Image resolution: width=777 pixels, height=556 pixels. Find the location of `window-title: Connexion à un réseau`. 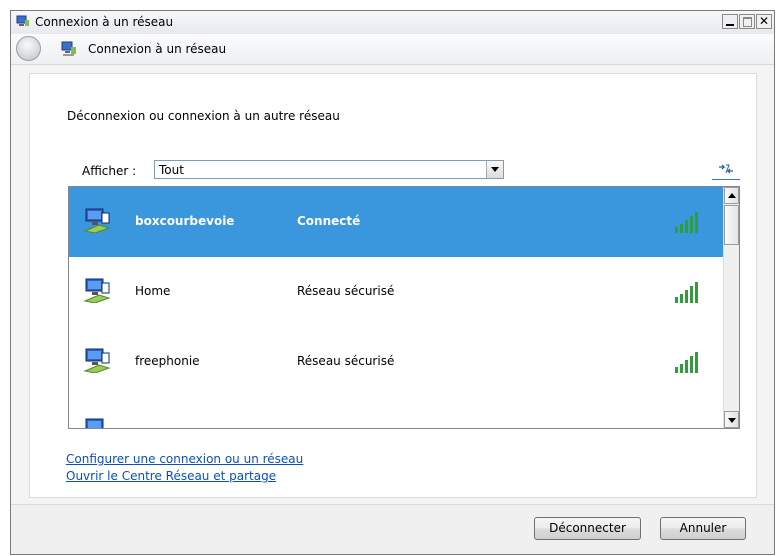

window-title: Connexion à un réseau is located at coordinates (104, 22).